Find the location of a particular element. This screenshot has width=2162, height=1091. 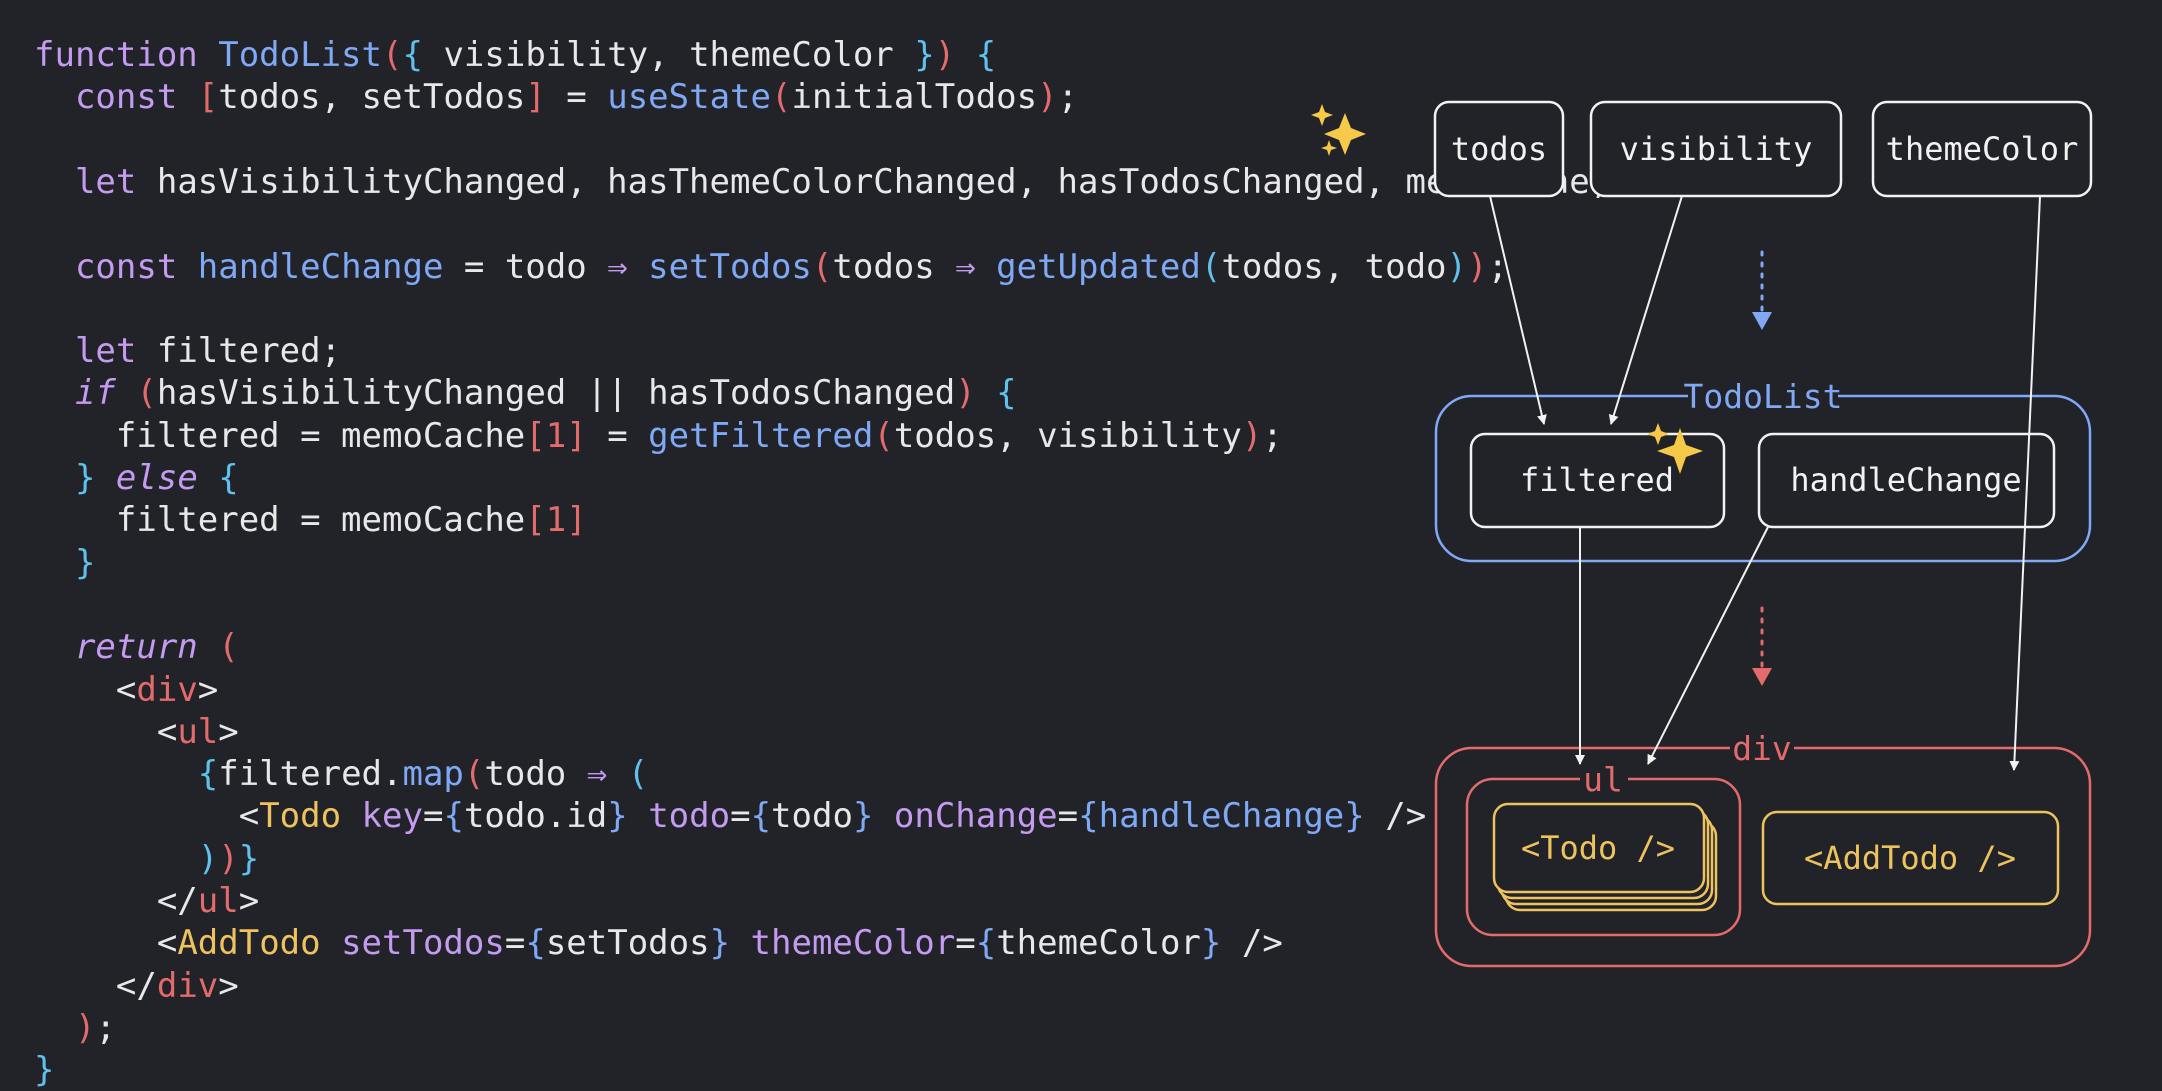

edge-visibility-filtered is located at coordinates (1645, 310).